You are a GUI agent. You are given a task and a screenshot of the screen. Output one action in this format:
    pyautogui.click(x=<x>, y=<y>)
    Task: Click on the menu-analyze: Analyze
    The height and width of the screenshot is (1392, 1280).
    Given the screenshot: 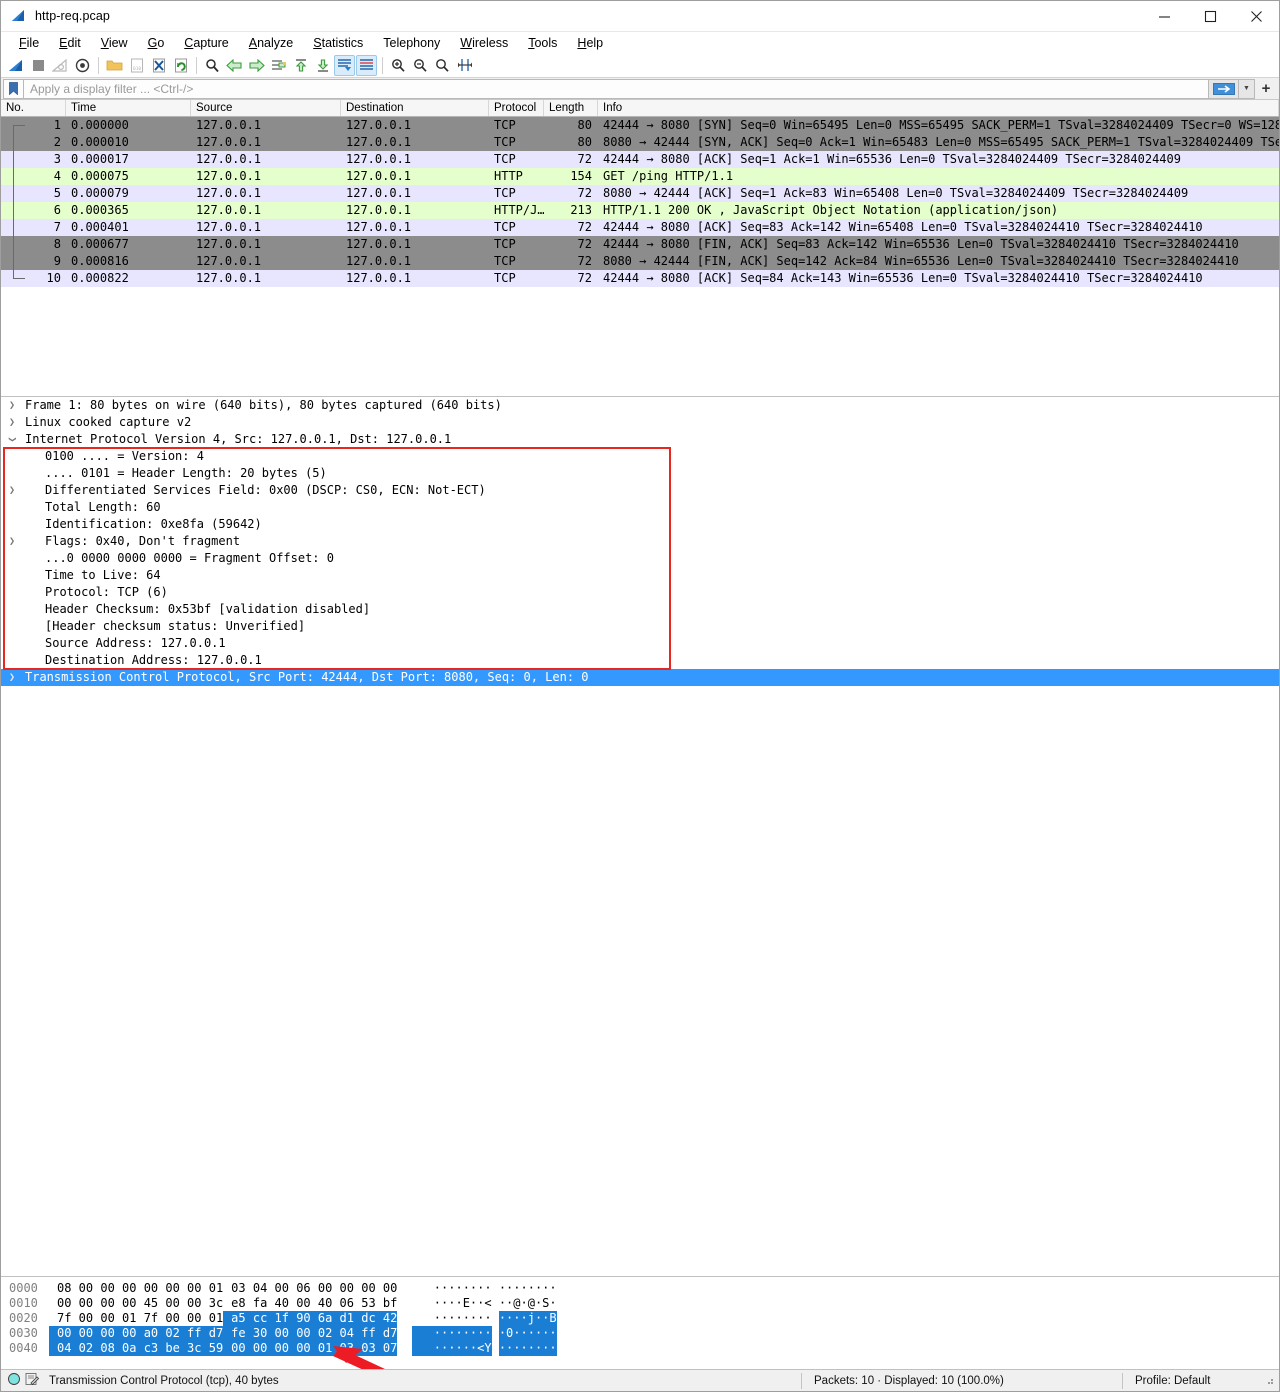 What is the action you would take?
    pyautogui.click(x=271, y=43)
    